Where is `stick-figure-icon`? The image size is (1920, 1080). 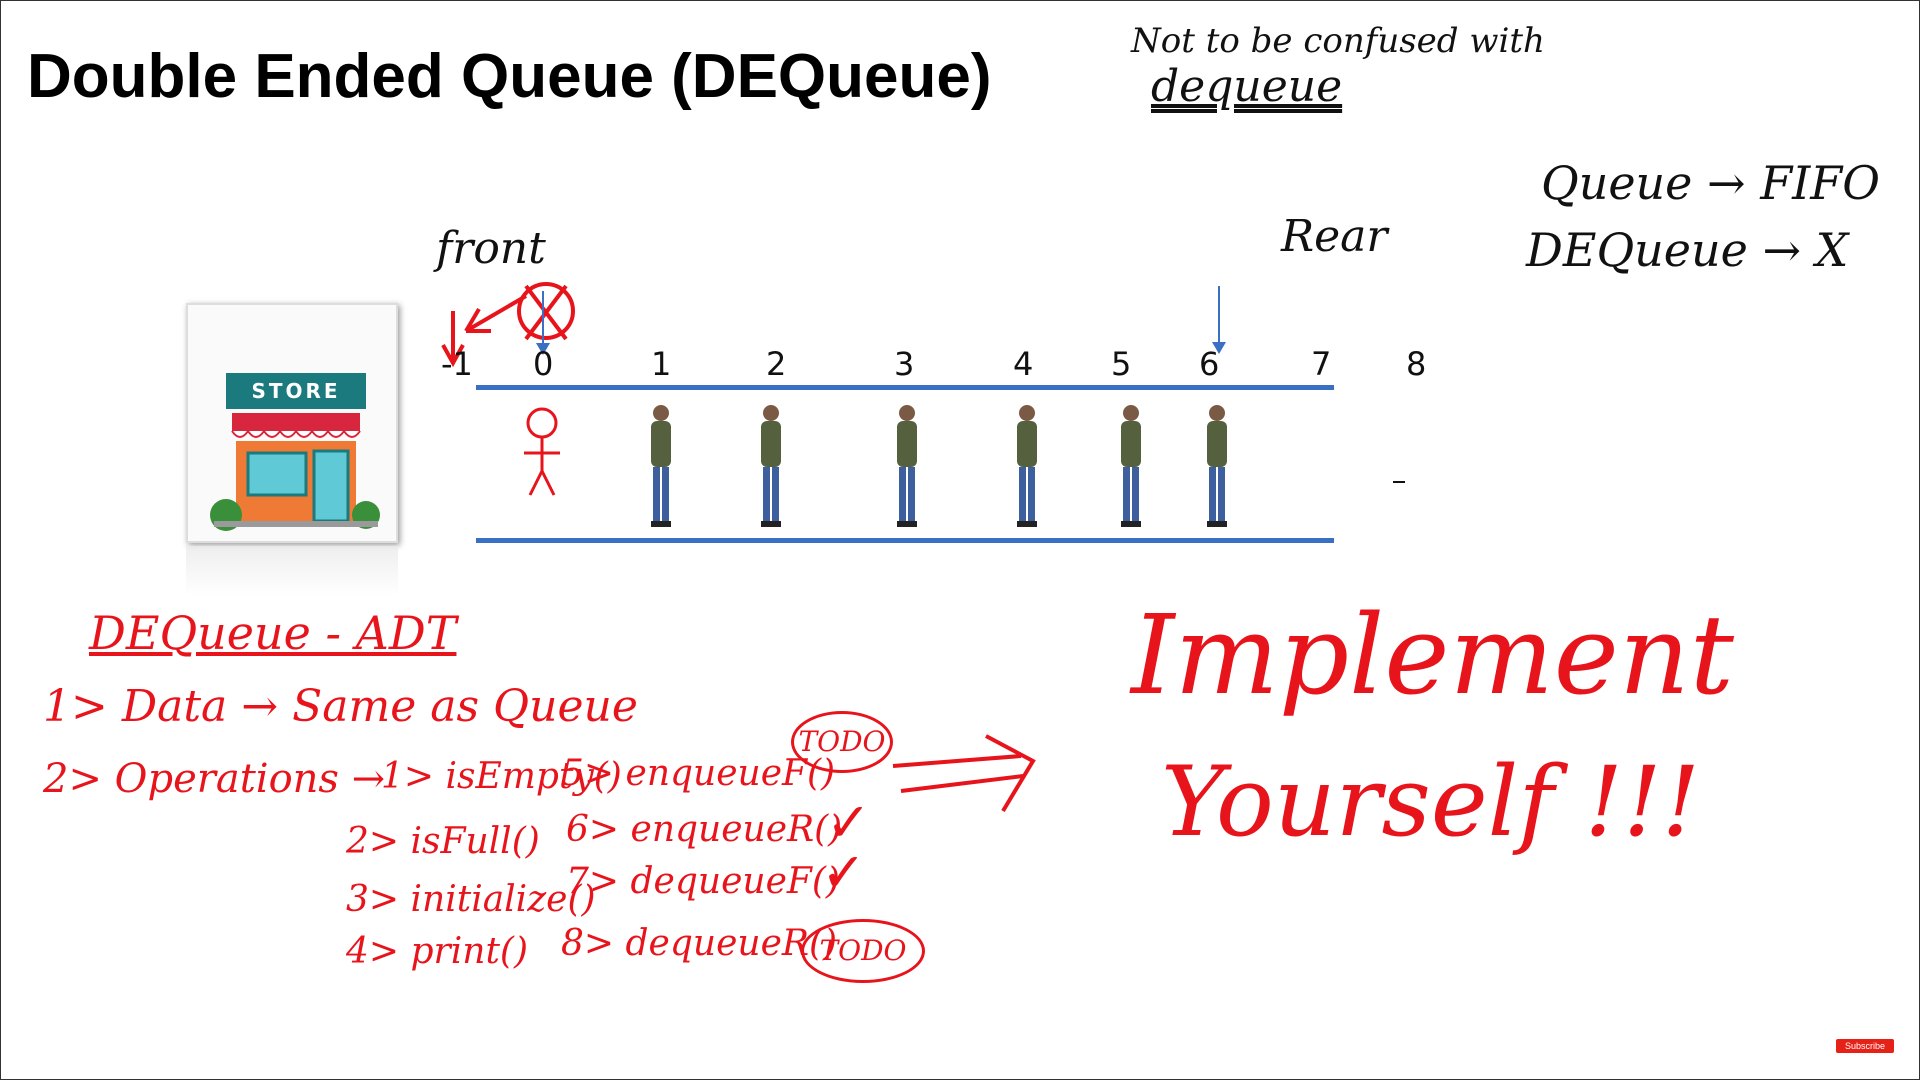
stick-figure-icon is located at coordinates (542, 451).